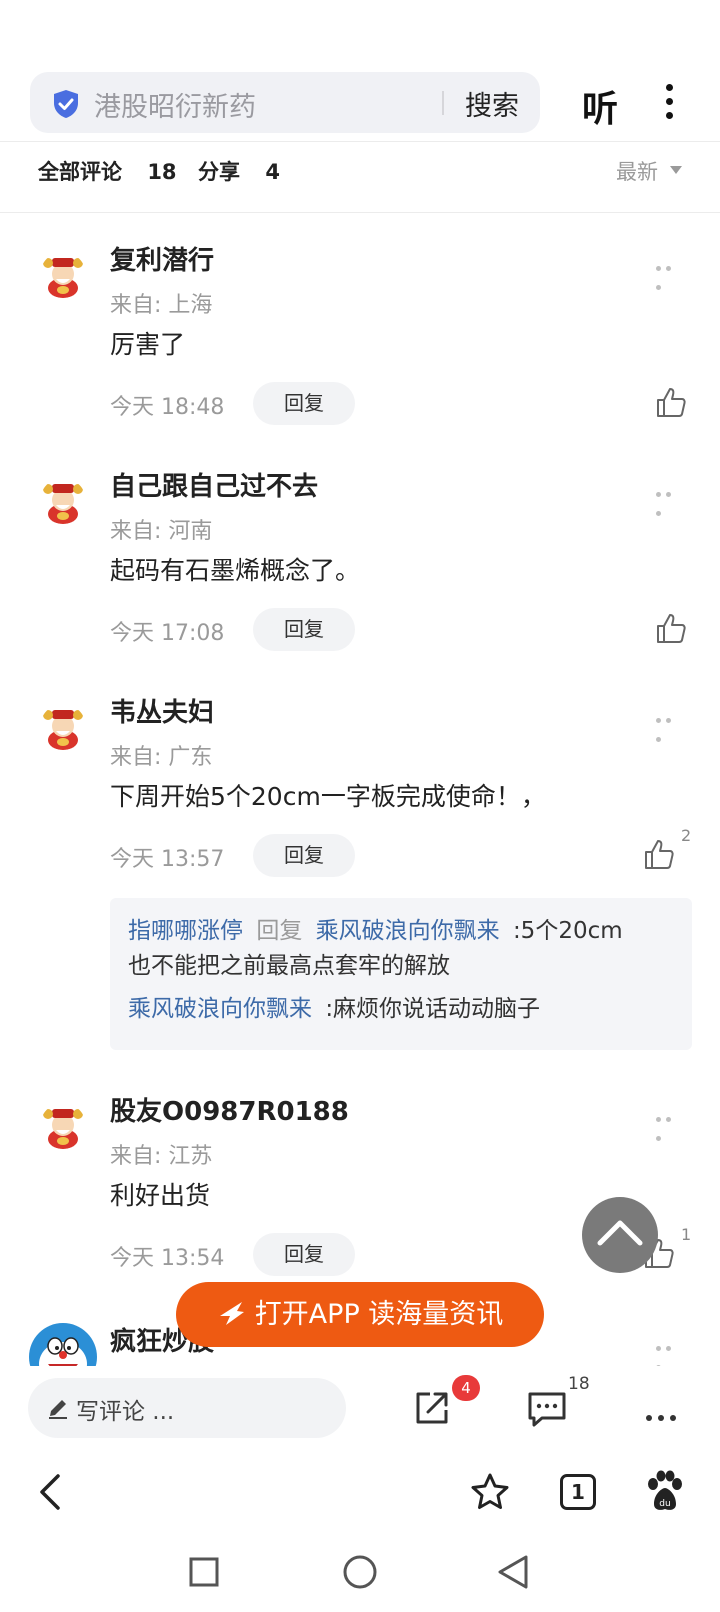  What do you see at coordinates (279, 931) in the screenshot?
I see `sub-reply-word: 回复` at bounding box center [279, 931].